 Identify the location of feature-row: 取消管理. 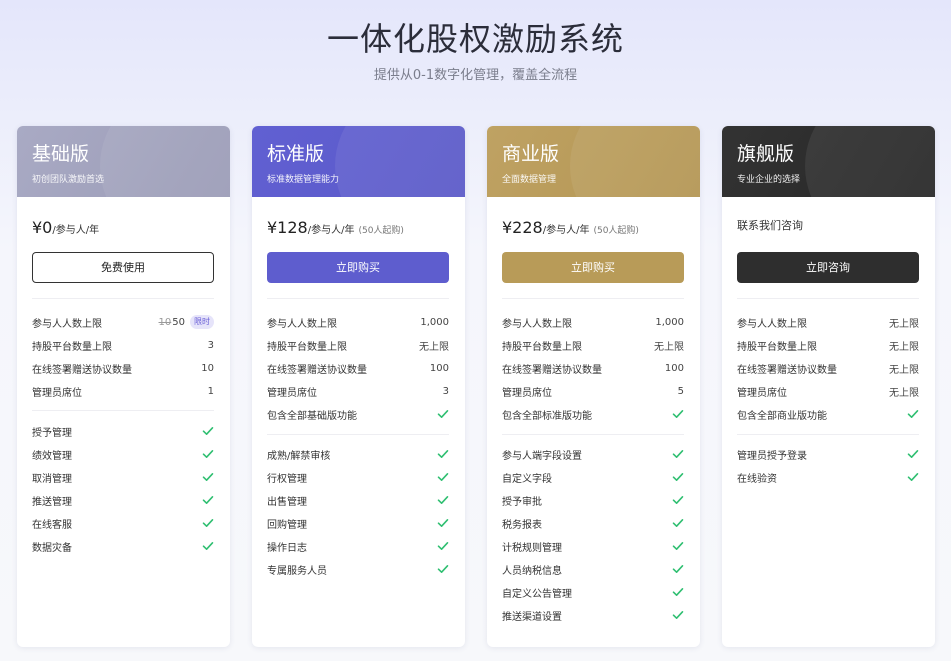
(123, 477).